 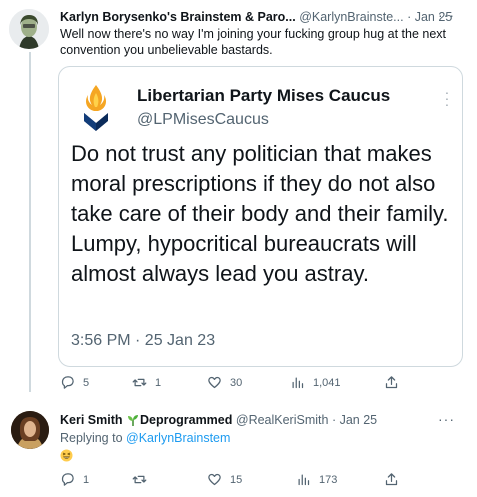 I want to click on display-name-first: Keri Smith, so click(x=91, y=420).